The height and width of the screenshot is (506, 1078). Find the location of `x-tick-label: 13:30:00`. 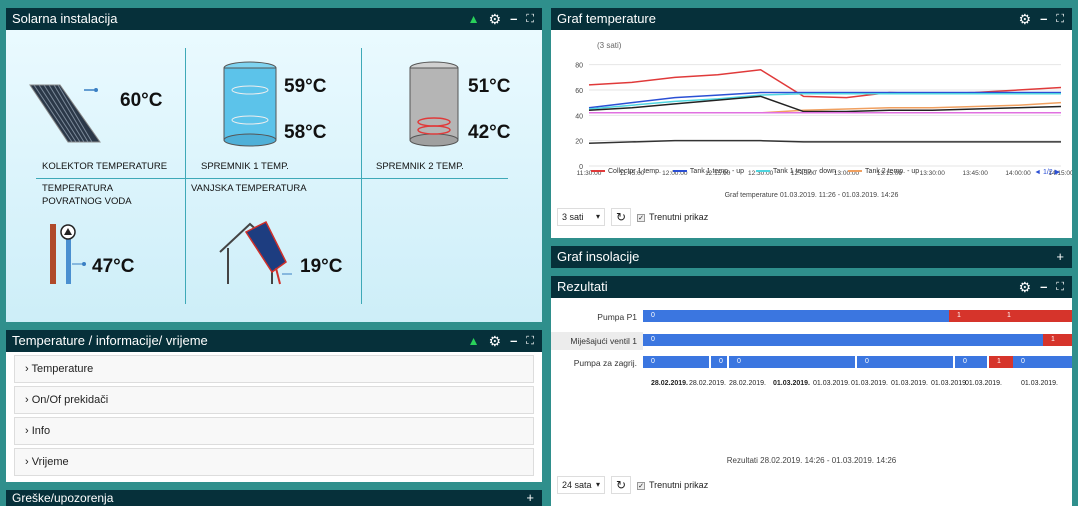

x-tick-label: 13:30:00 is located at coordinates (933, 173).